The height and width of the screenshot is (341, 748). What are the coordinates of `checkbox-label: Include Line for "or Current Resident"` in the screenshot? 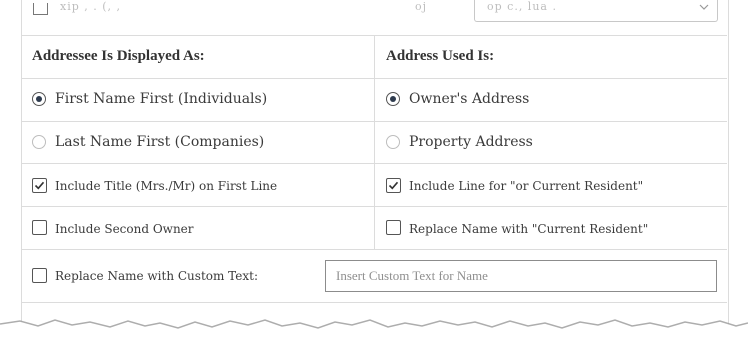 It's located at (526, 186).